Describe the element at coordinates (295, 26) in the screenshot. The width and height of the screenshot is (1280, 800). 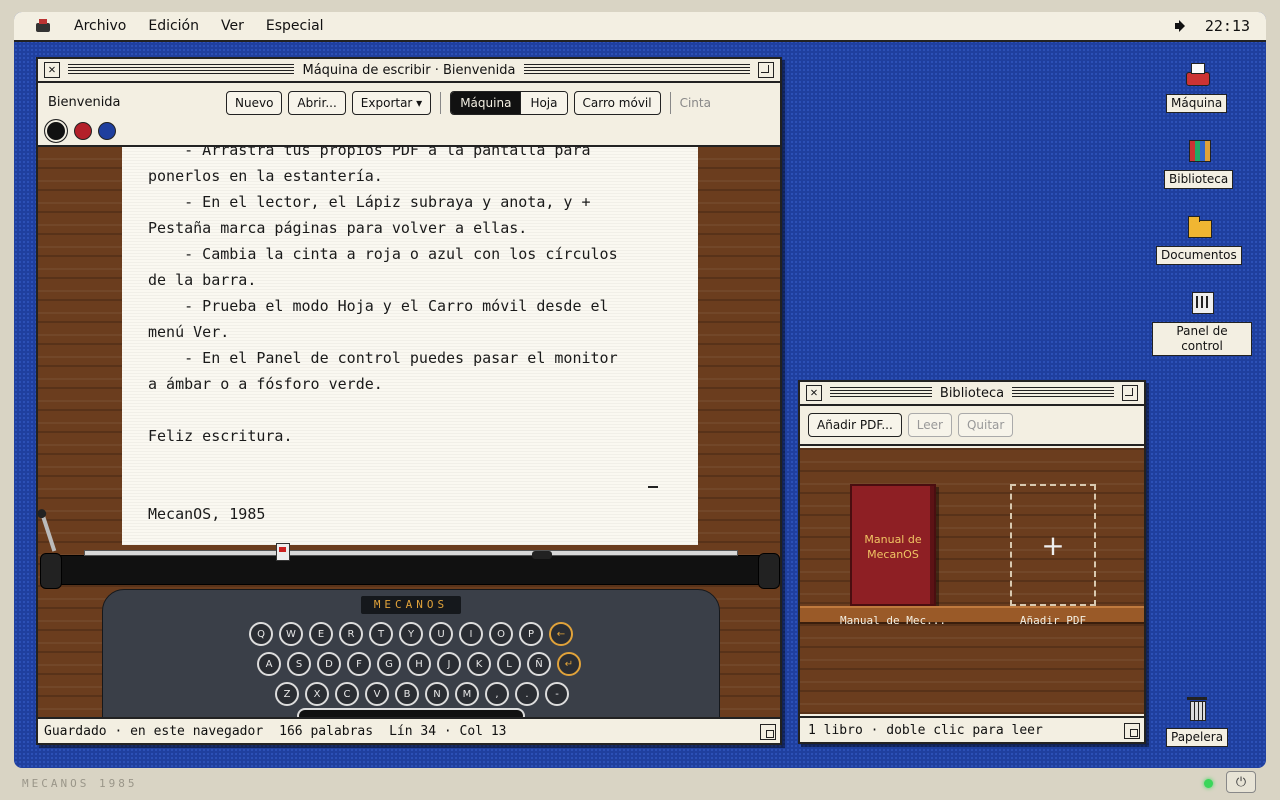
I see `menu-especial: Especial` at that location.